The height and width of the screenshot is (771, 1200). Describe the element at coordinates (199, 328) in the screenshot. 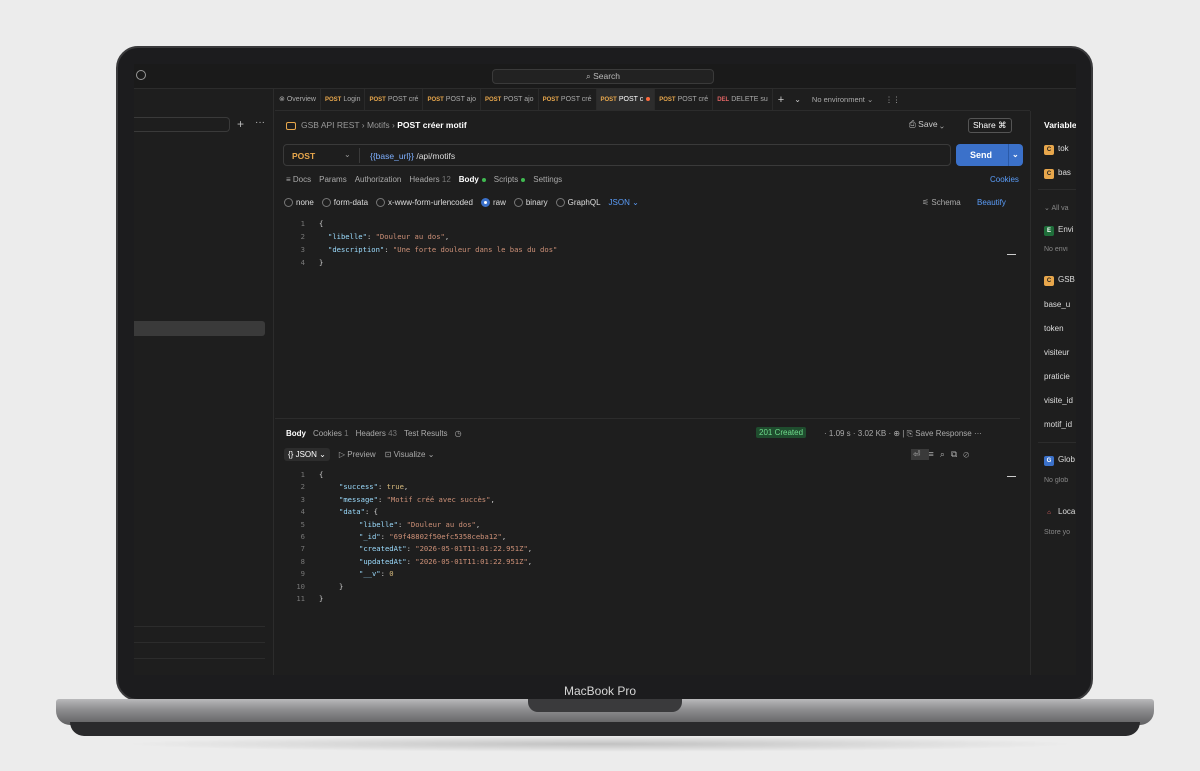

I see `sidebar-selected-item` at that location.